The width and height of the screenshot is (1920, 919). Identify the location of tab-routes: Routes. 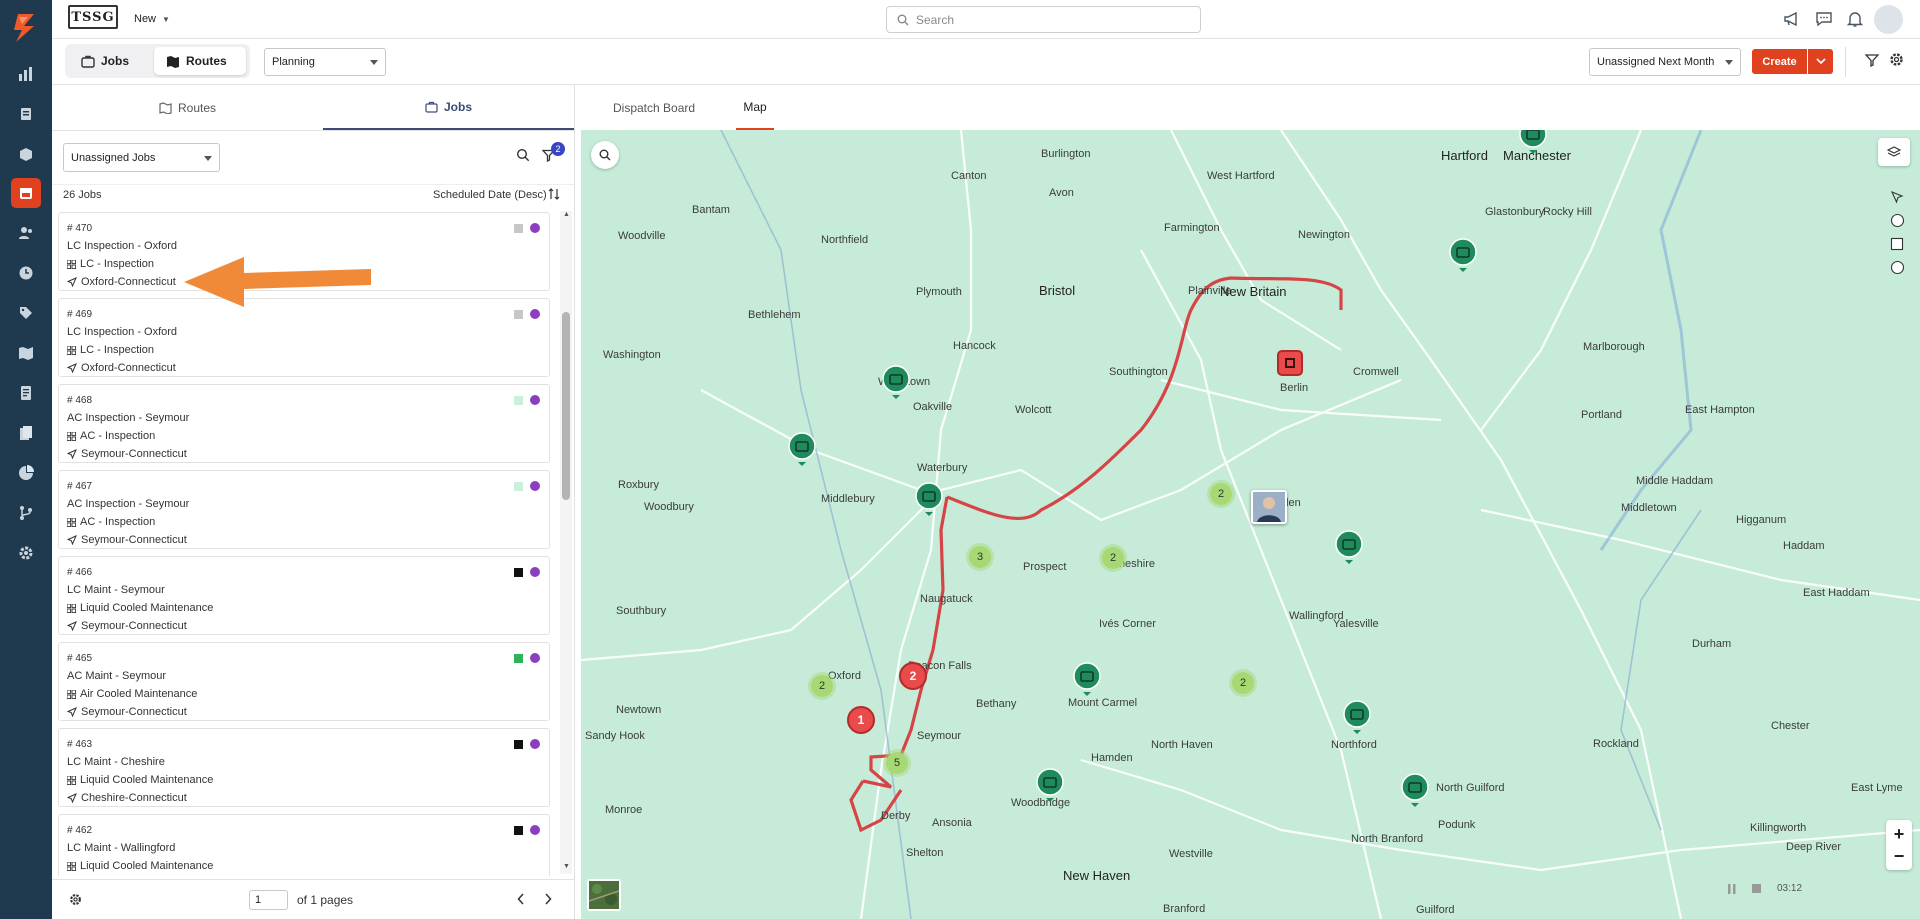
(187, 107).